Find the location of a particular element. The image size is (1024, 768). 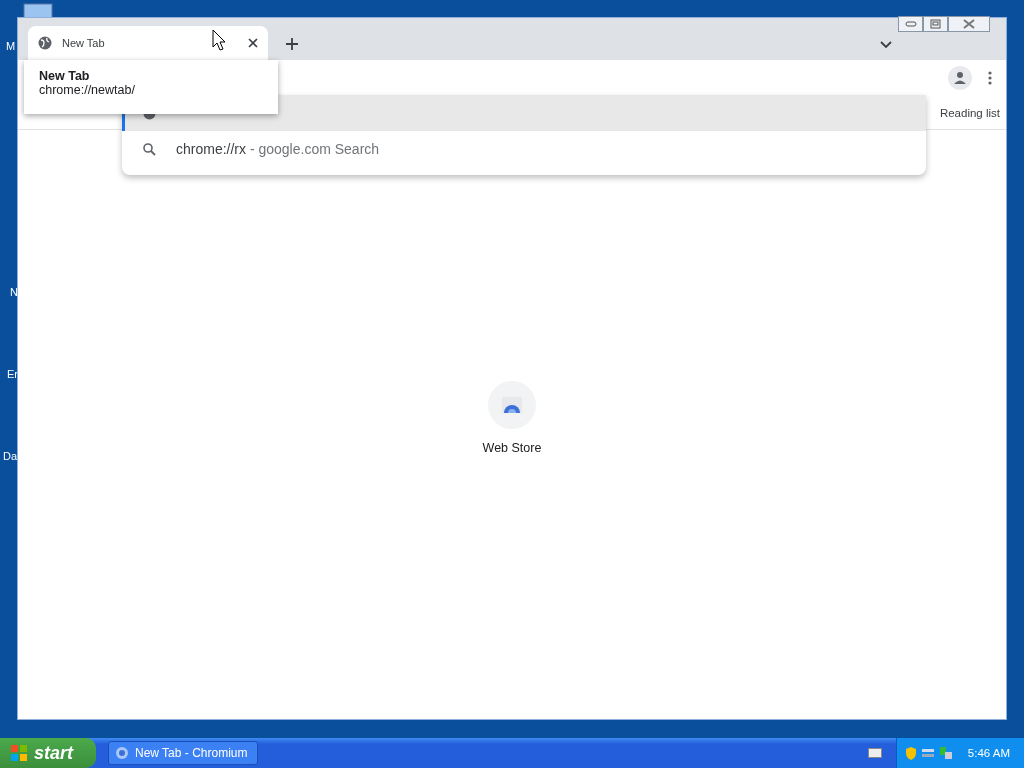

tab-search-button is located at coordinates (886, 45).